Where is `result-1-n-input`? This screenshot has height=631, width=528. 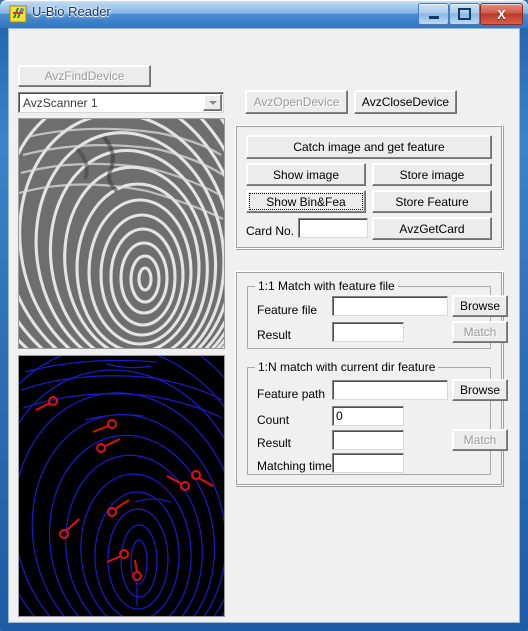
result-1-n-input is located at coordinates (368, 440).